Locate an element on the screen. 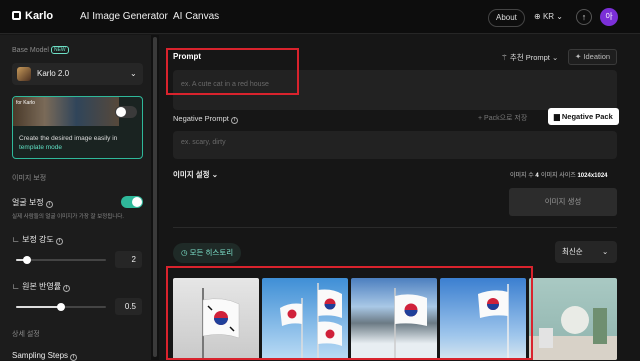  face-correction-label: 얼굴 보정 i is located at coordinates (32, 202).